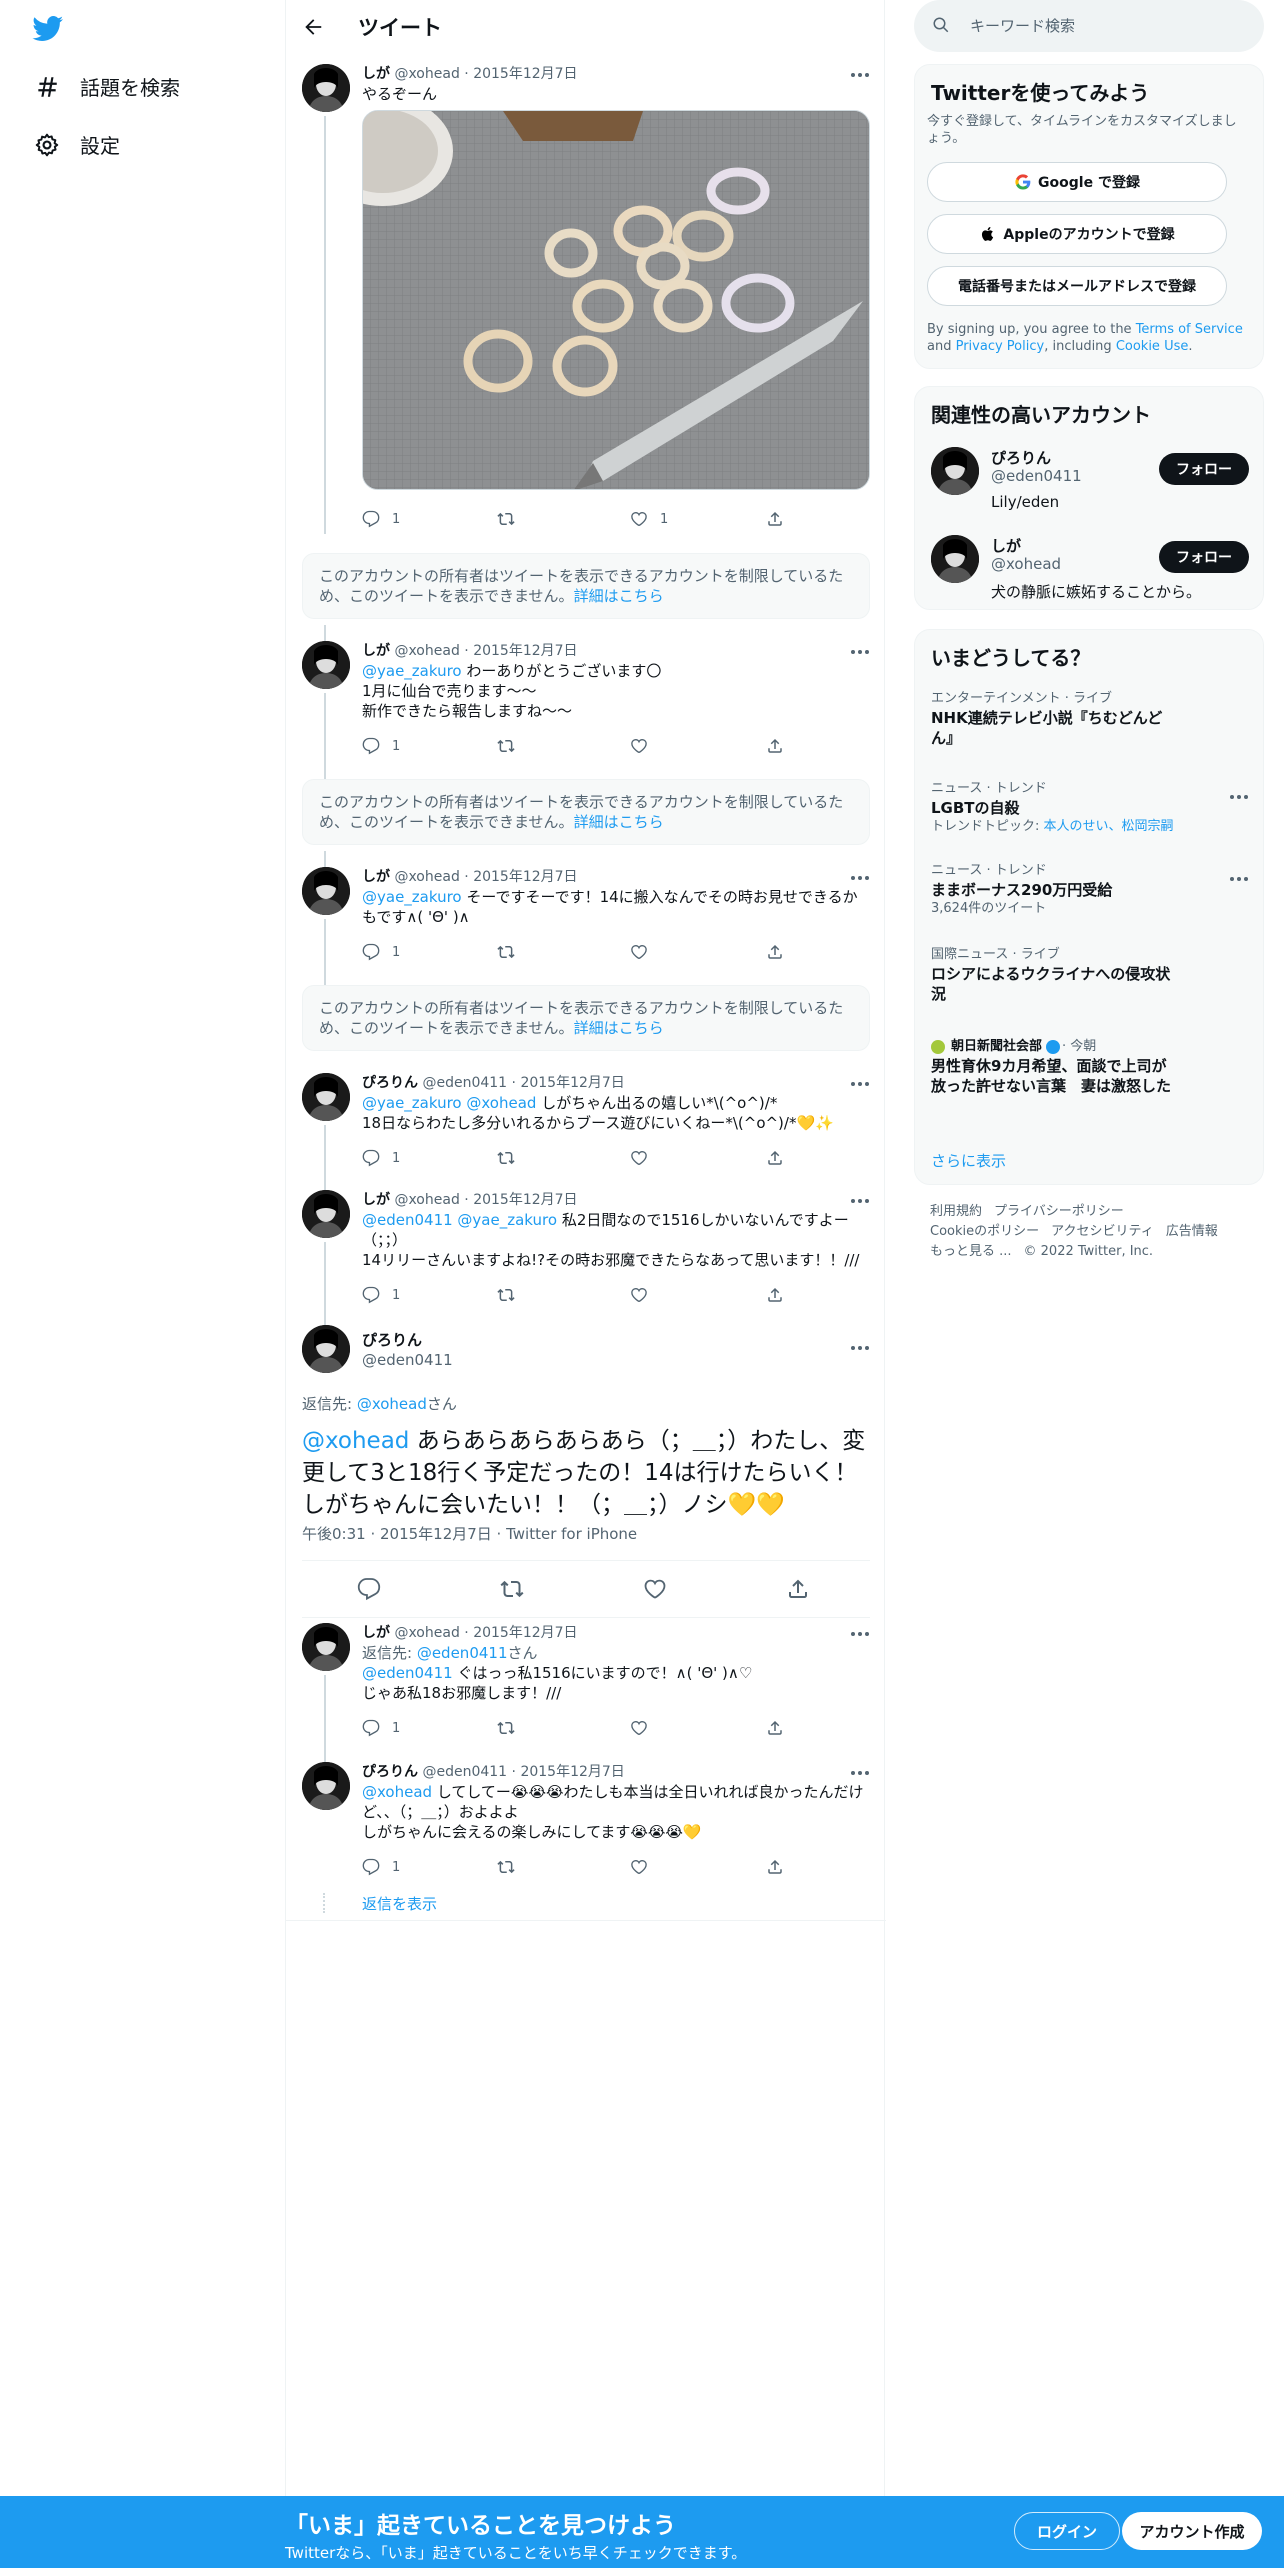  Describe the element at coordinates (1090, 575) in the screenshot. I see `account-item: しが @xohead 犬の静脈に嫉妬することから。 フォロー` at that location.